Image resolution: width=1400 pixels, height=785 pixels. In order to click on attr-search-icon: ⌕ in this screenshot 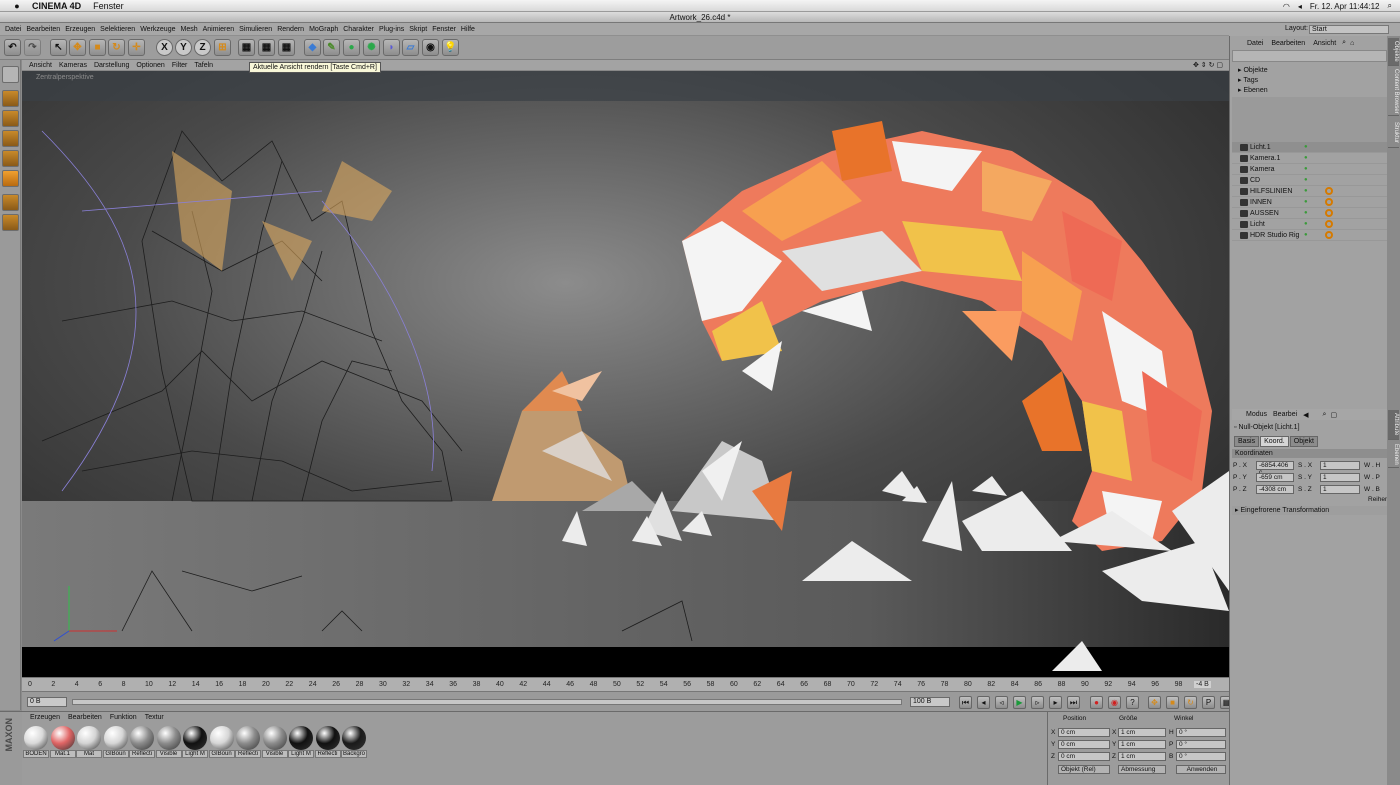, I will do `click(1325, 415)`.